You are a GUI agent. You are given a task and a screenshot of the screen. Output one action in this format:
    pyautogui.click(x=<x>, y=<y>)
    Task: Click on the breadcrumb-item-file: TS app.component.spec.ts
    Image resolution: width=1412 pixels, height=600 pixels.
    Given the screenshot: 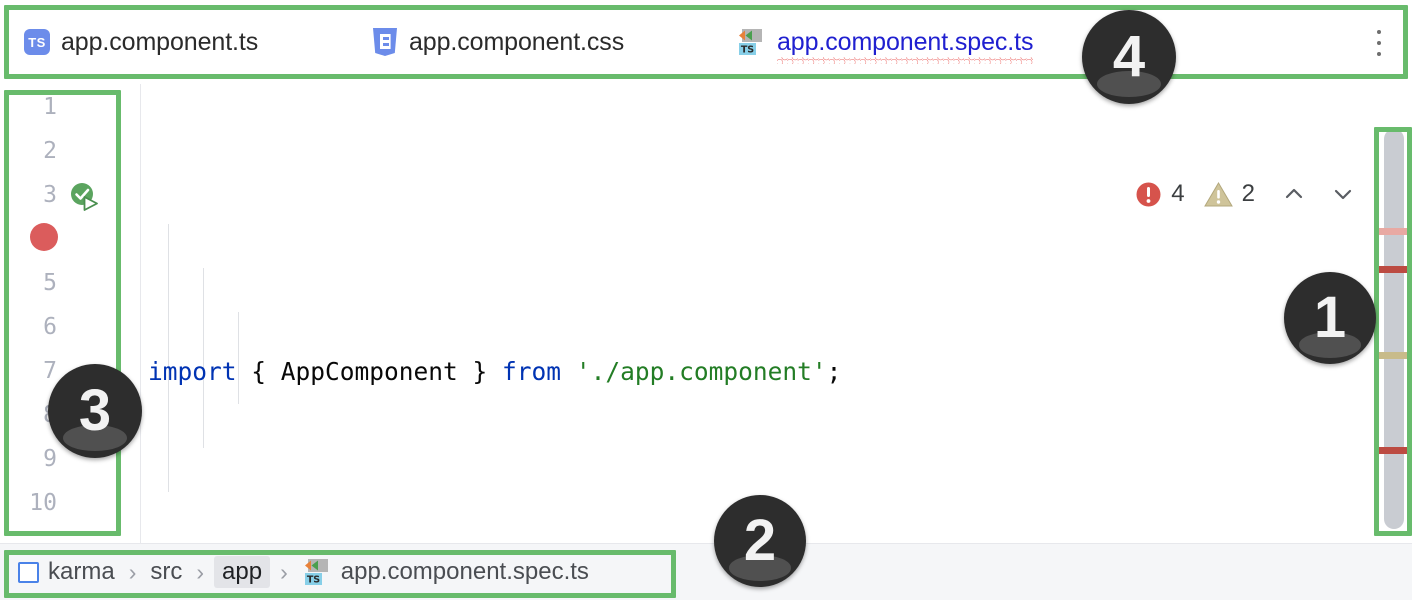 What is the action you would take?
    pyautogui.click(x=445, y=572)
    